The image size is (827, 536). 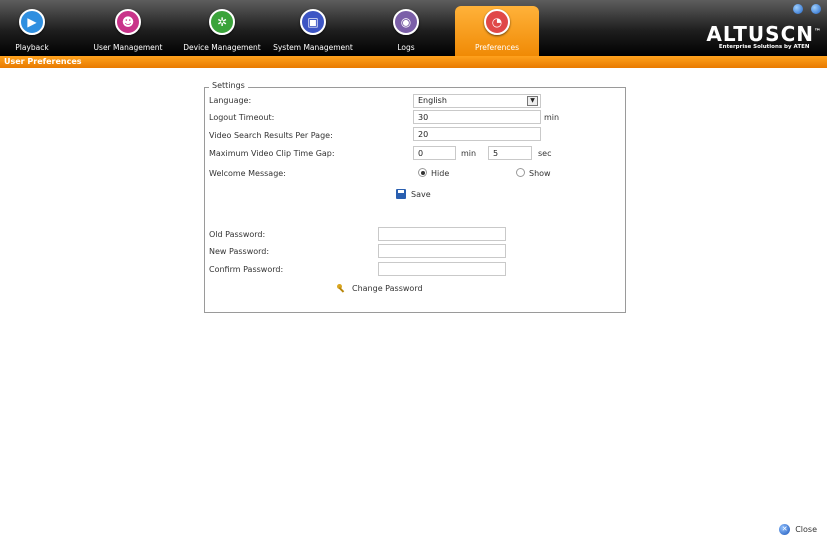 I want to click on welcome-show-radio, so click(x=520, y=172).